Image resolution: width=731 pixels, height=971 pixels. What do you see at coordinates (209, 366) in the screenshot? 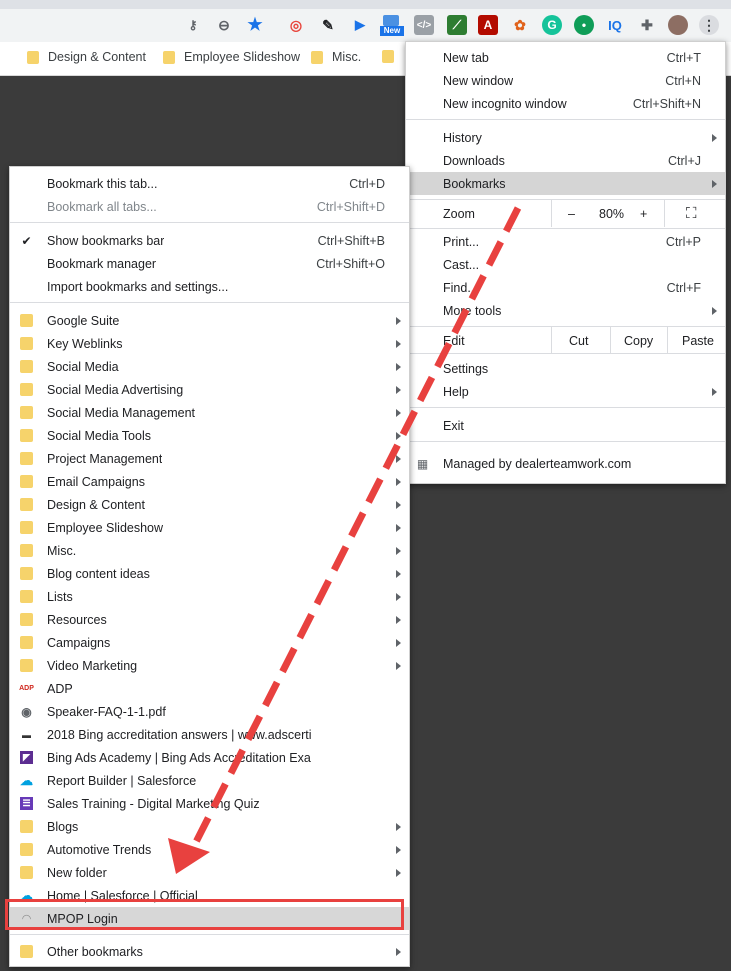
I see `bookmark-item: Social Media` at bounding box center [209, 366].